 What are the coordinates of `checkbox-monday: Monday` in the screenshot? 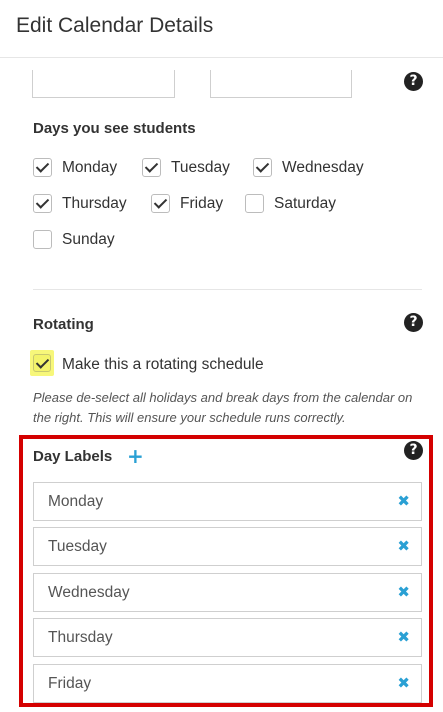 It's located at (75, 167).